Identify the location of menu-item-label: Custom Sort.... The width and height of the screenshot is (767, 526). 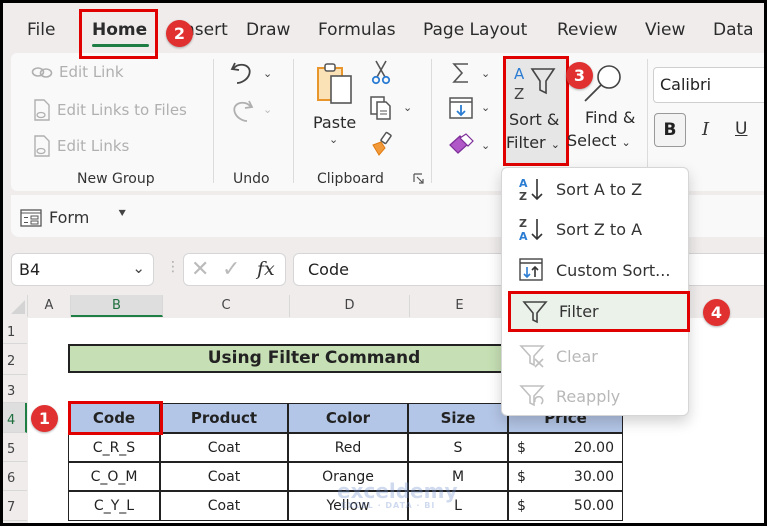
(613, 270).